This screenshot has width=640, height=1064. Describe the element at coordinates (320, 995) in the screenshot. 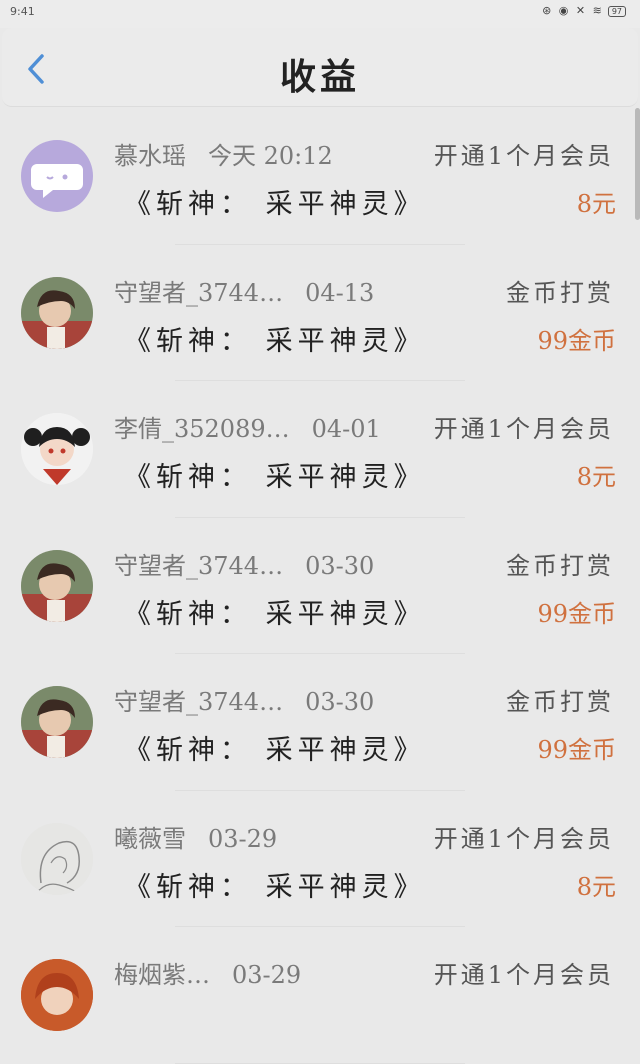

I see `list-item: 梅烟紫… 03-29 开通1个月会员` at that location.